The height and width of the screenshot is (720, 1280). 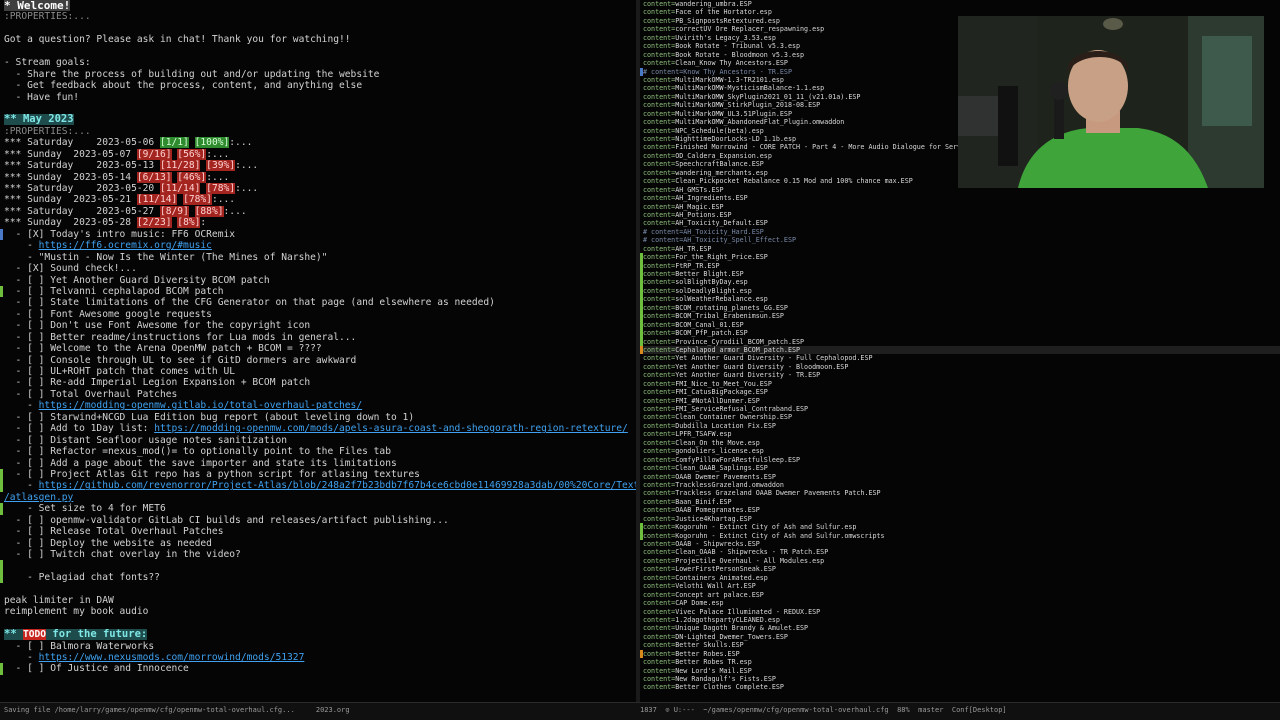 I want to click on cfg-line: content=OAAB - Shipwrecks.ESP, so click(x=960, y=544).